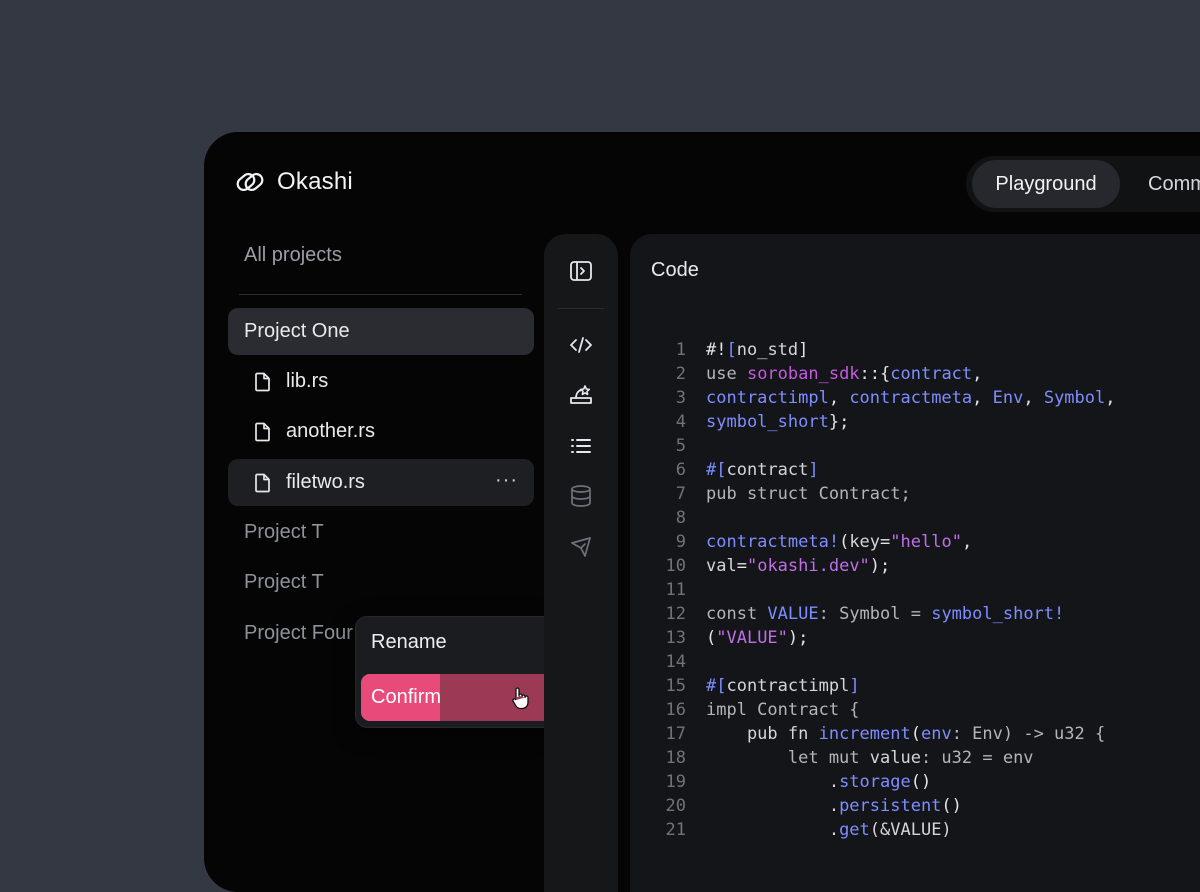 This screenshot has height=892, width=1200. What do you see at coordinates (885, 758) in the screenshot?
I see `code-line: 18 let mut value: u32 = env` at bounding box center [885, 758].